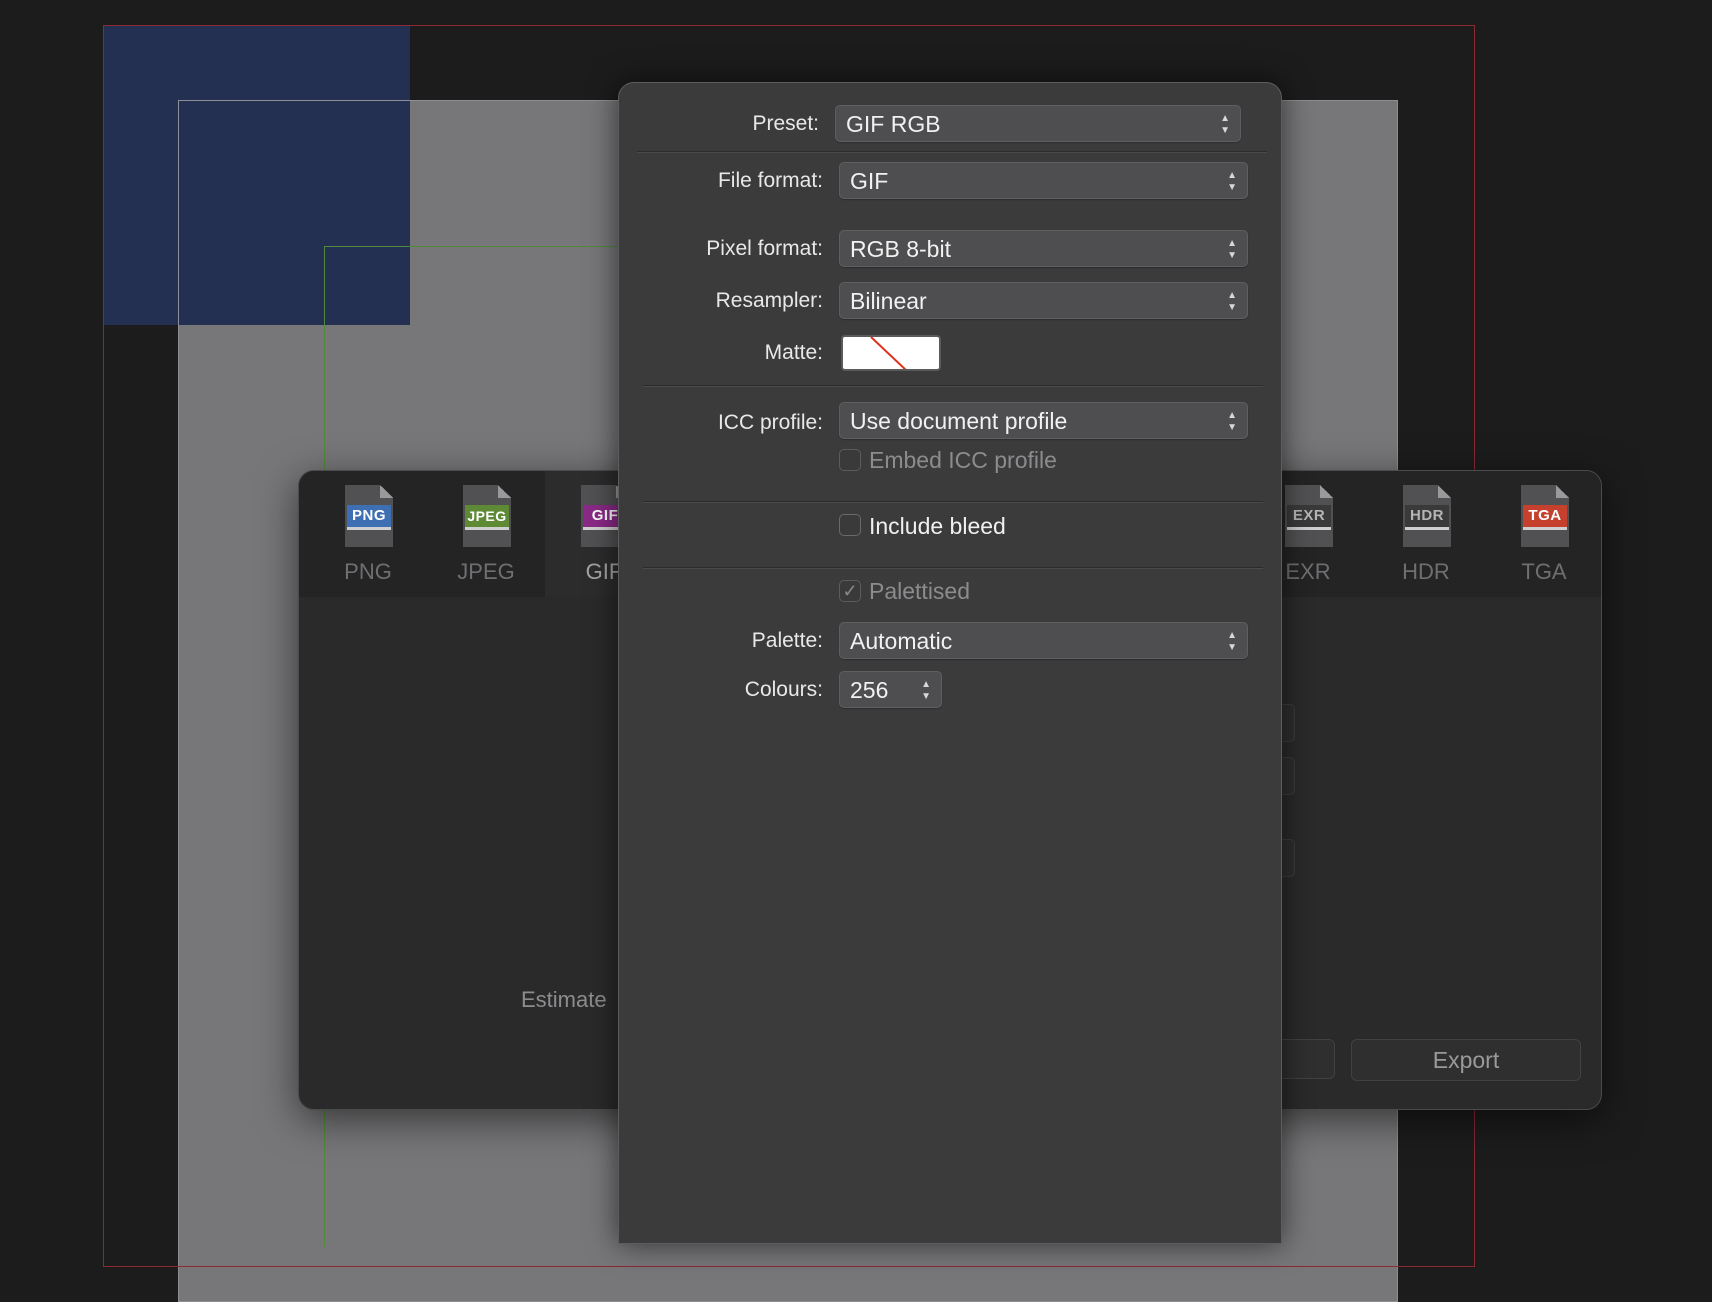  I want to click on preset-label: Preset:, so click(785, 123).